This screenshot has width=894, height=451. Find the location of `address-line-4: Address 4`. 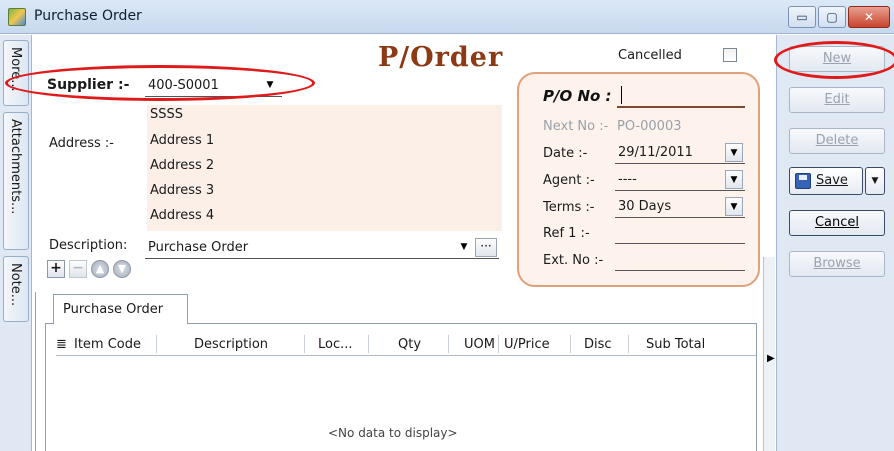

address-line-4: Address 4 is located at coordinates (182, 215).